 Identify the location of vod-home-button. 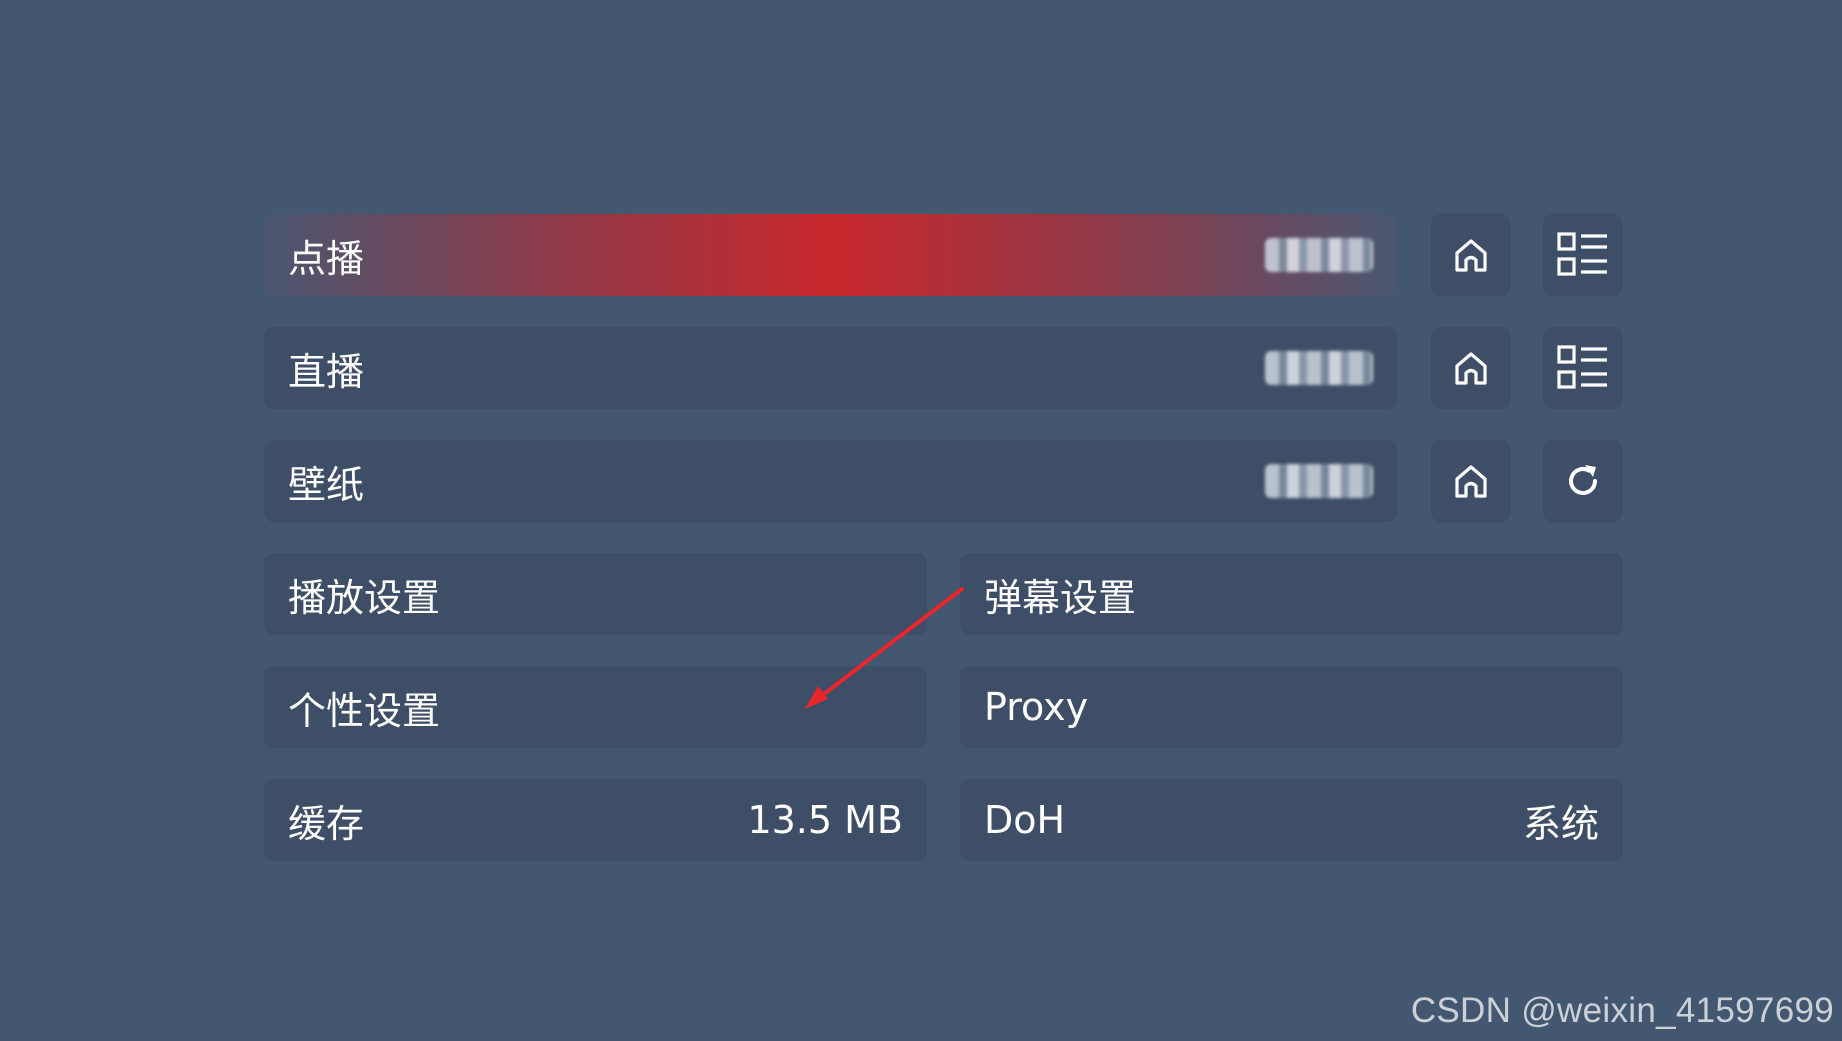
(1471, 255).